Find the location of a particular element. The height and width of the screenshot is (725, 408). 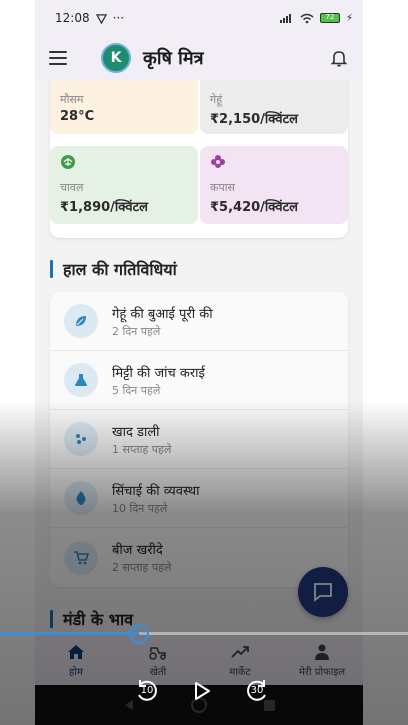

tile-value: ₹5,420/क्विंटल is located at coordinates (254, 207).